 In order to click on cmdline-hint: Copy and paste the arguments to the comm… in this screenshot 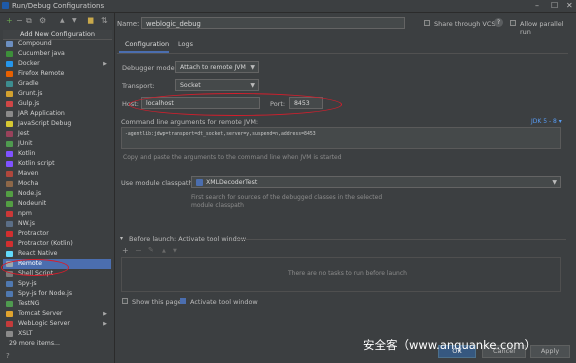, I will do `click(232, 157)`.